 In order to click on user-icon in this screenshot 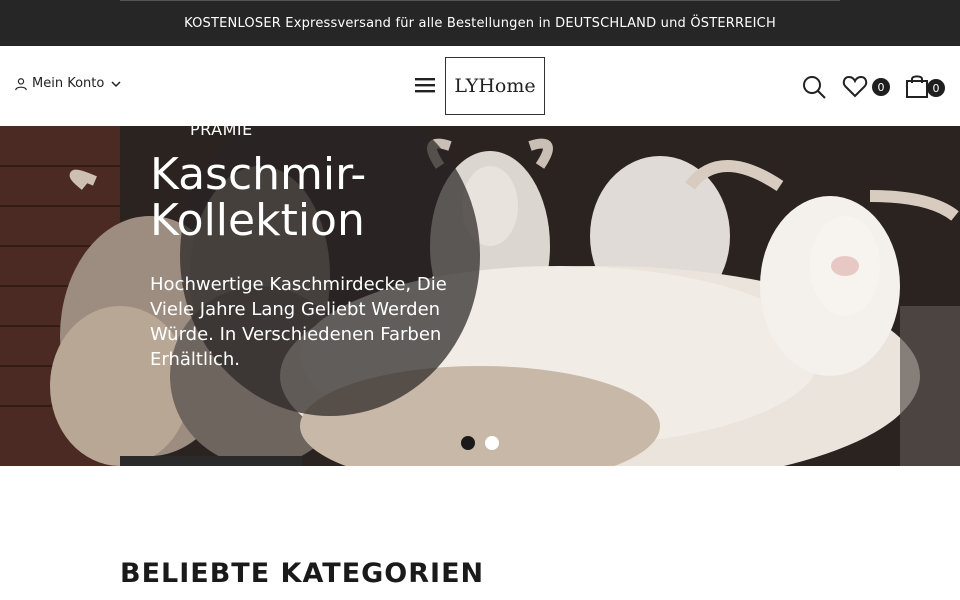, I will do `click(21, 83)`.